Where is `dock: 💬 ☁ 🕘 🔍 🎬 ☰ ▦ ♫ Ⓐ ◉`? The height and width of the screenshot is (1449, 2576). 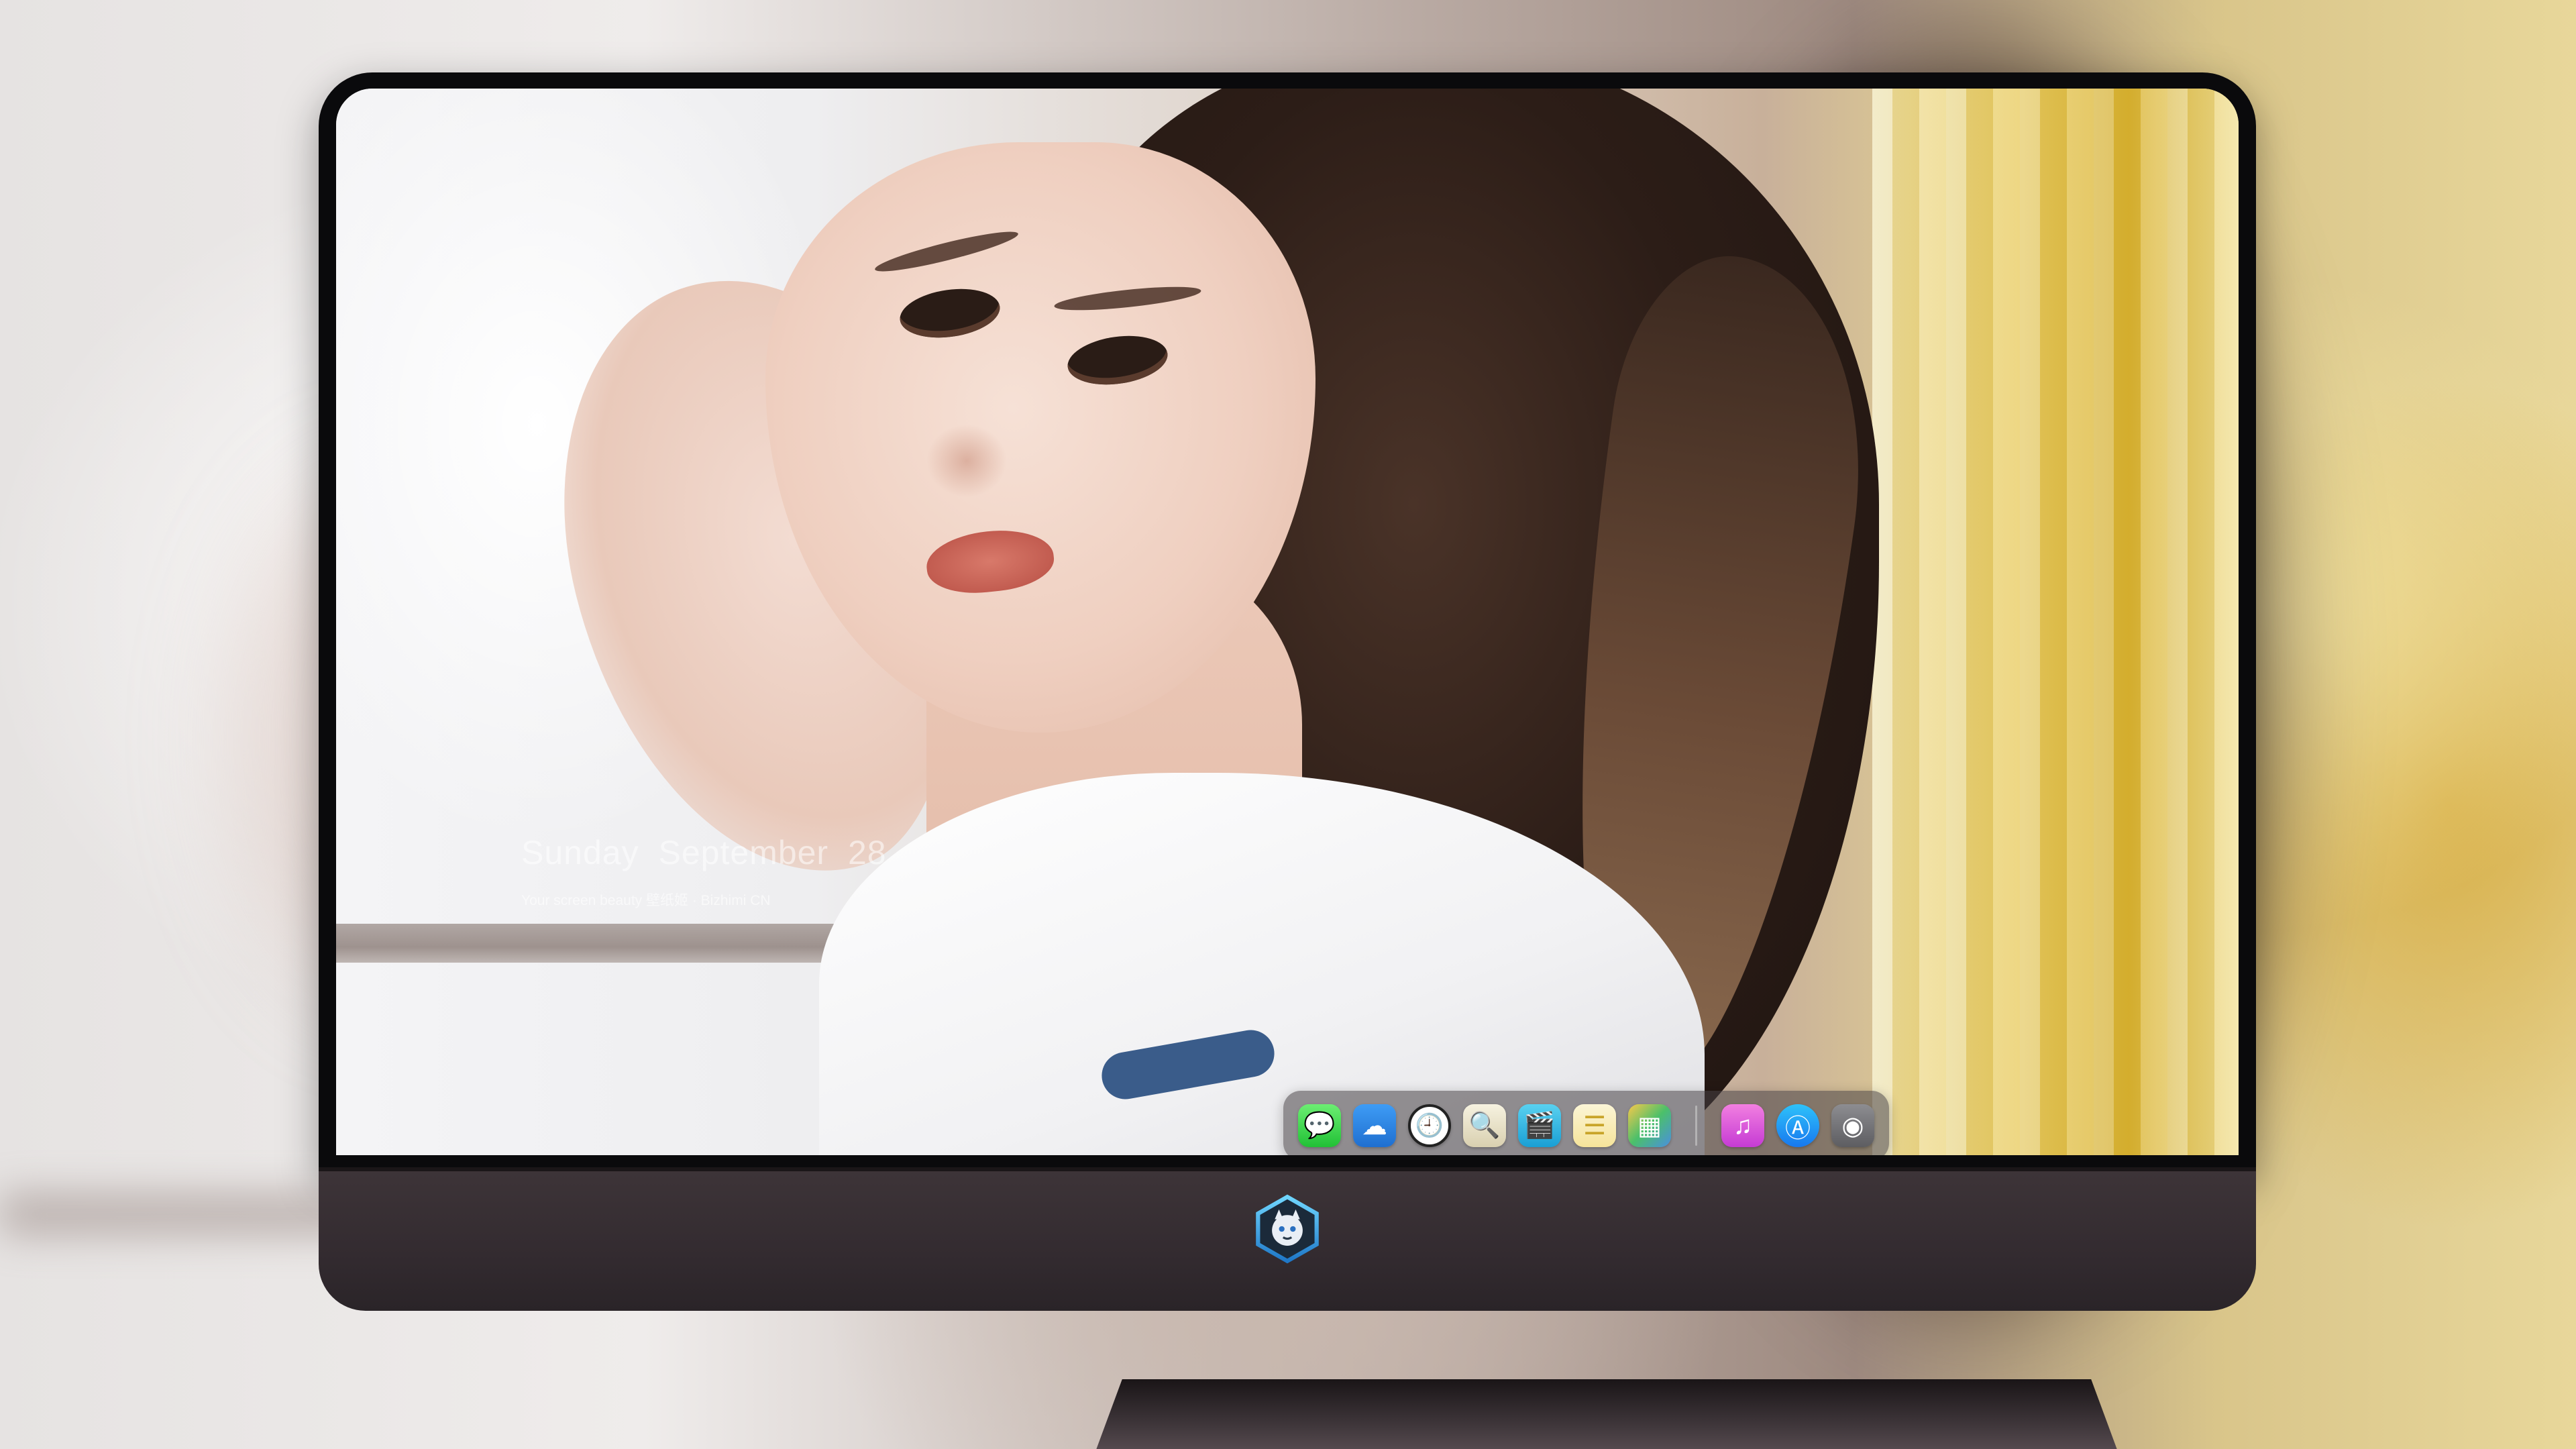 dock: 💬 ☁ 🕘 🔍 🎬 ☰ ▦ ♫ Ⓐ ◉ is located at coordinates (1586, 1123).